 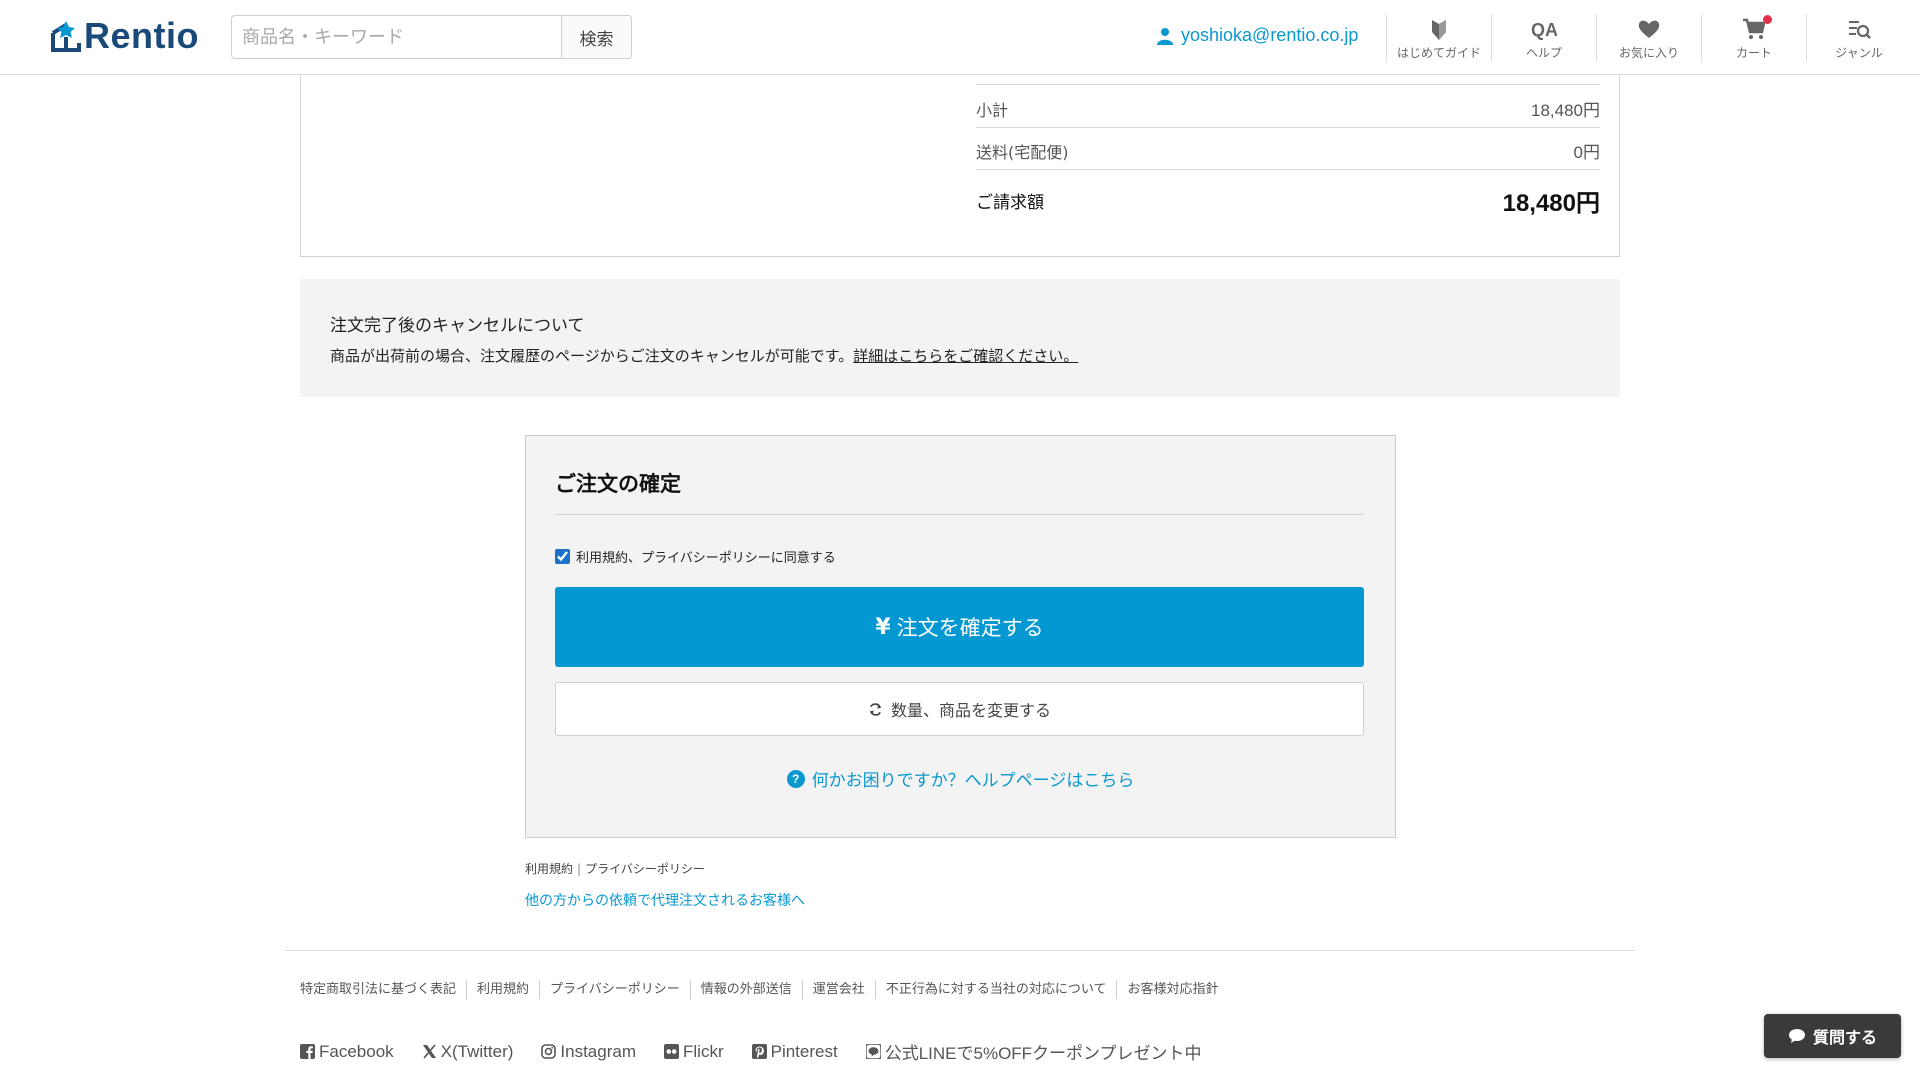 I want to click on chat-bubble-icon, so click(x=1796, y=1036).